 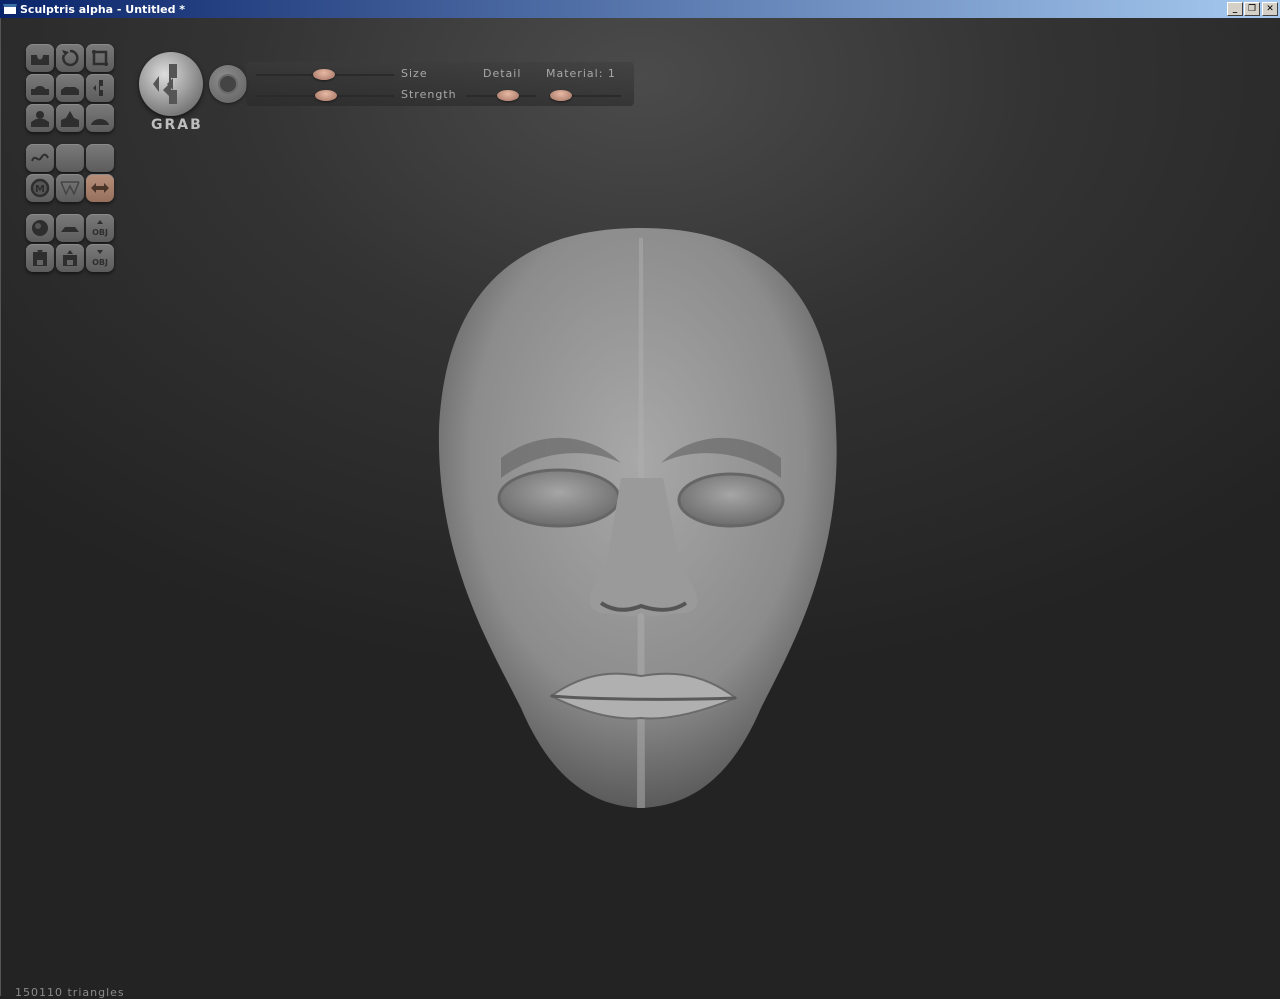 I want to click on draw-icon, so click(x=40, y=60).